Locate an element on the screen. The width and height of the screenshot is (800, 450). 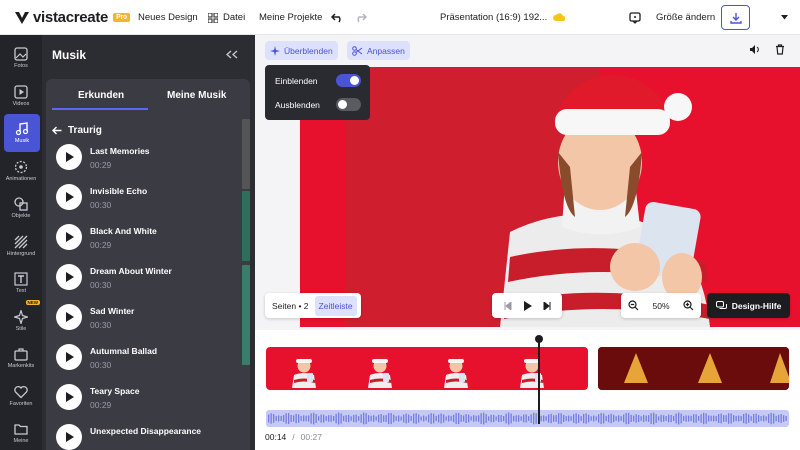
rail-item-stile: Stile NEW is located at coordinates (21, 319).